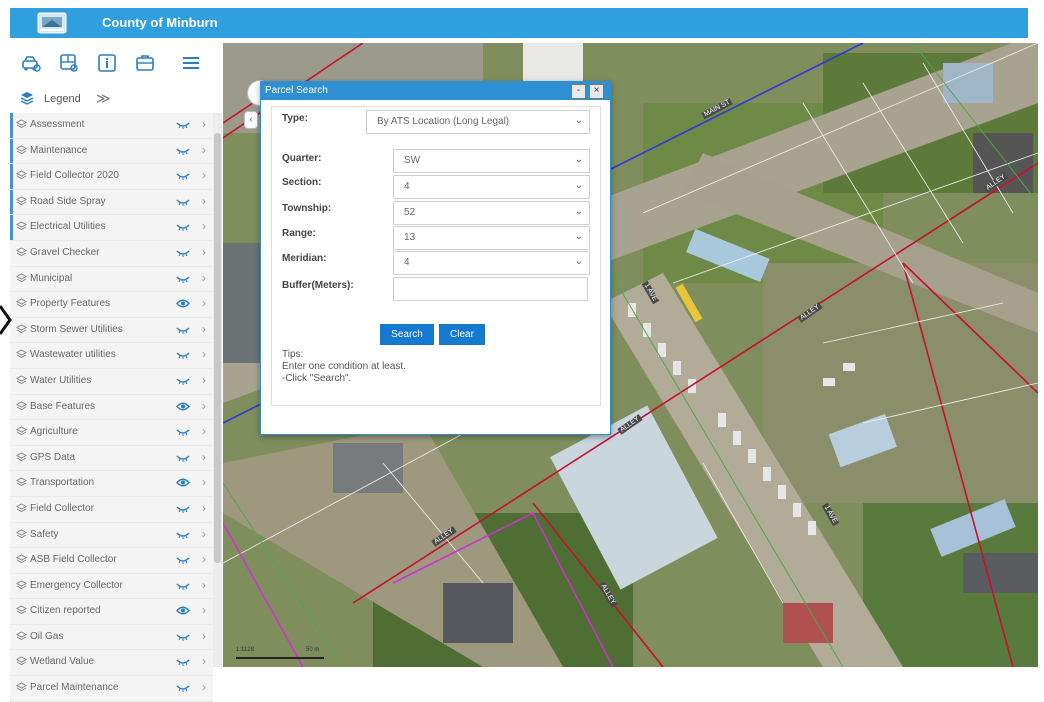 Image resolution: width=1044 pixels, height=702 pixels. I want to click on layer-item: Maintenance ›, so click(111, 151).